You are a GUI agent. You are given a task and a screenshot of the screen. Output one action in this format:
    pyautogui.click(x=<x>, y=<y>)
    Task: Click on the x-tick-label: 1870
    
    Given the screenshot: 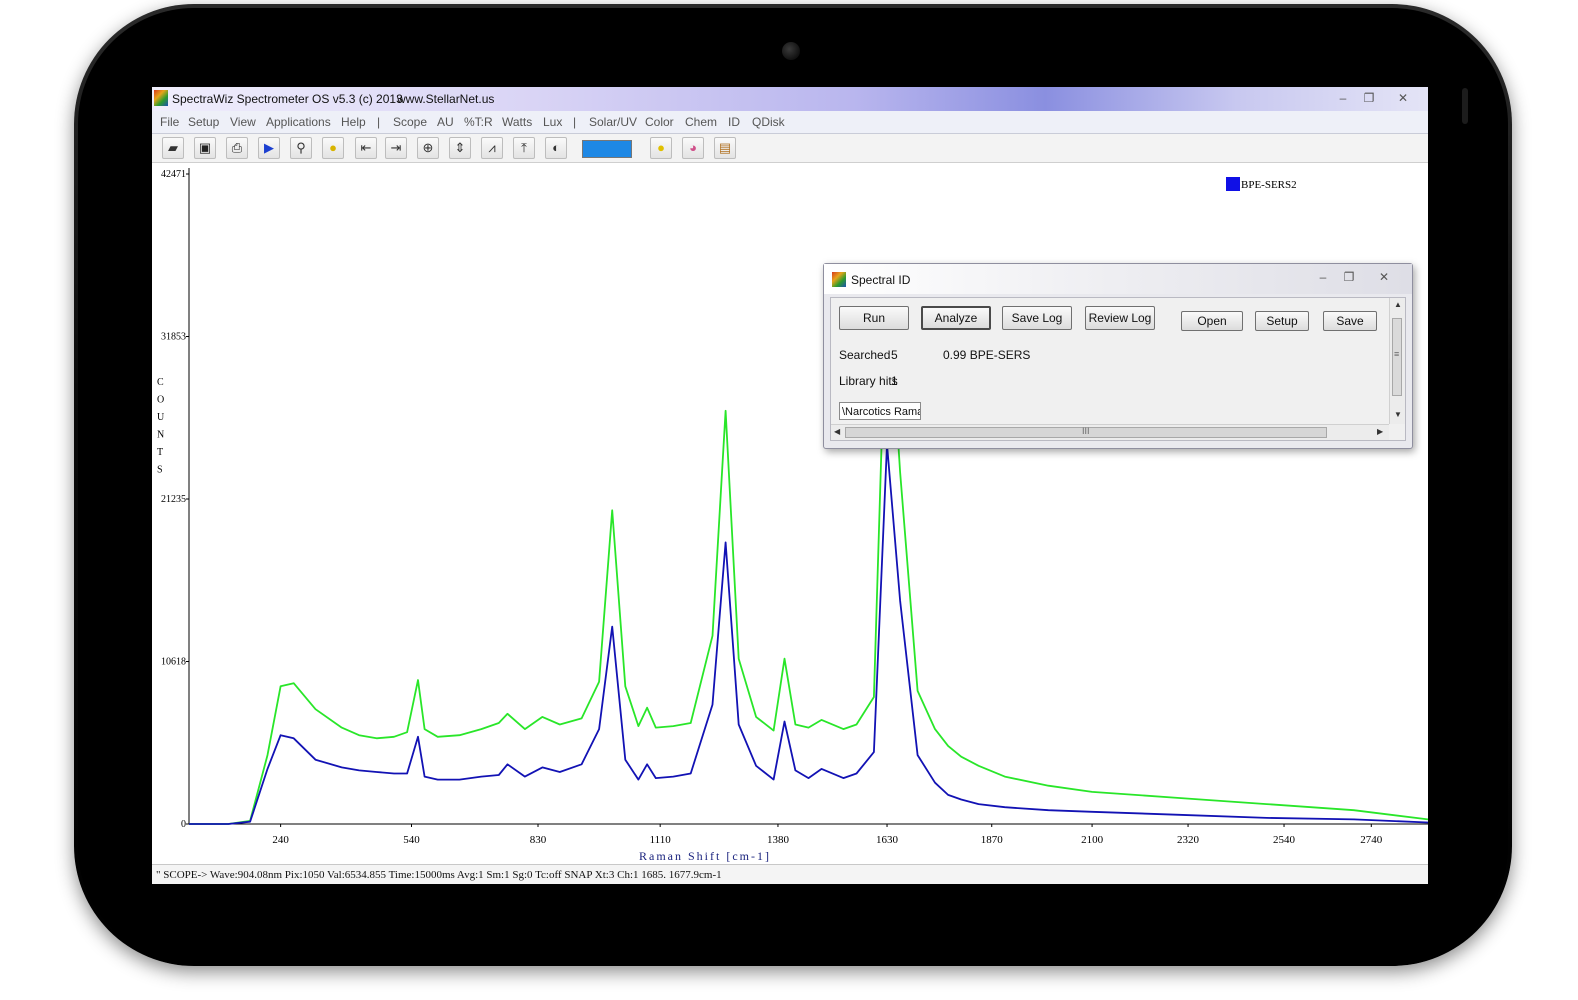 What is the action you would take?
    pyautogui.click(x=992, y=840)
    